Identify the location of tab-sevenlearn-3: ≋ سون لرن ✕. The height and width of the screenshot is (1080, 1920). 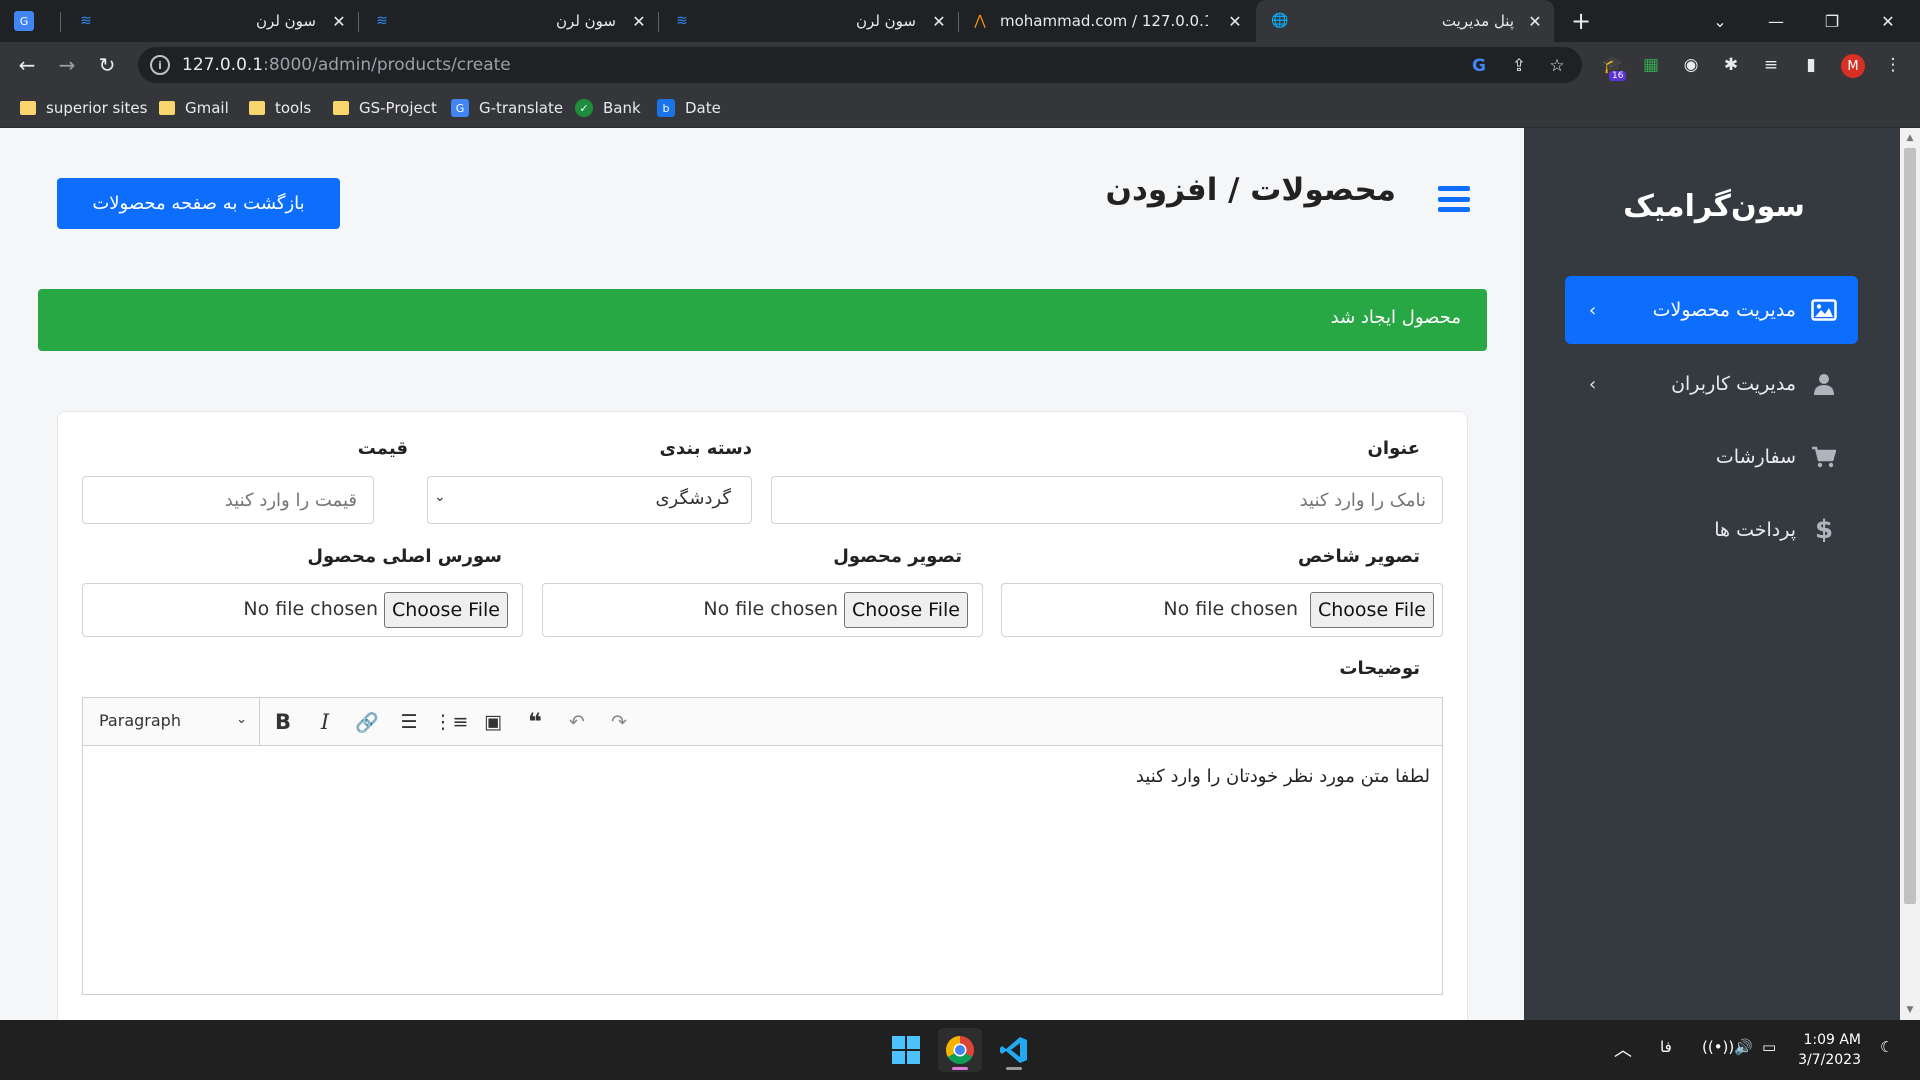
(811, 21).